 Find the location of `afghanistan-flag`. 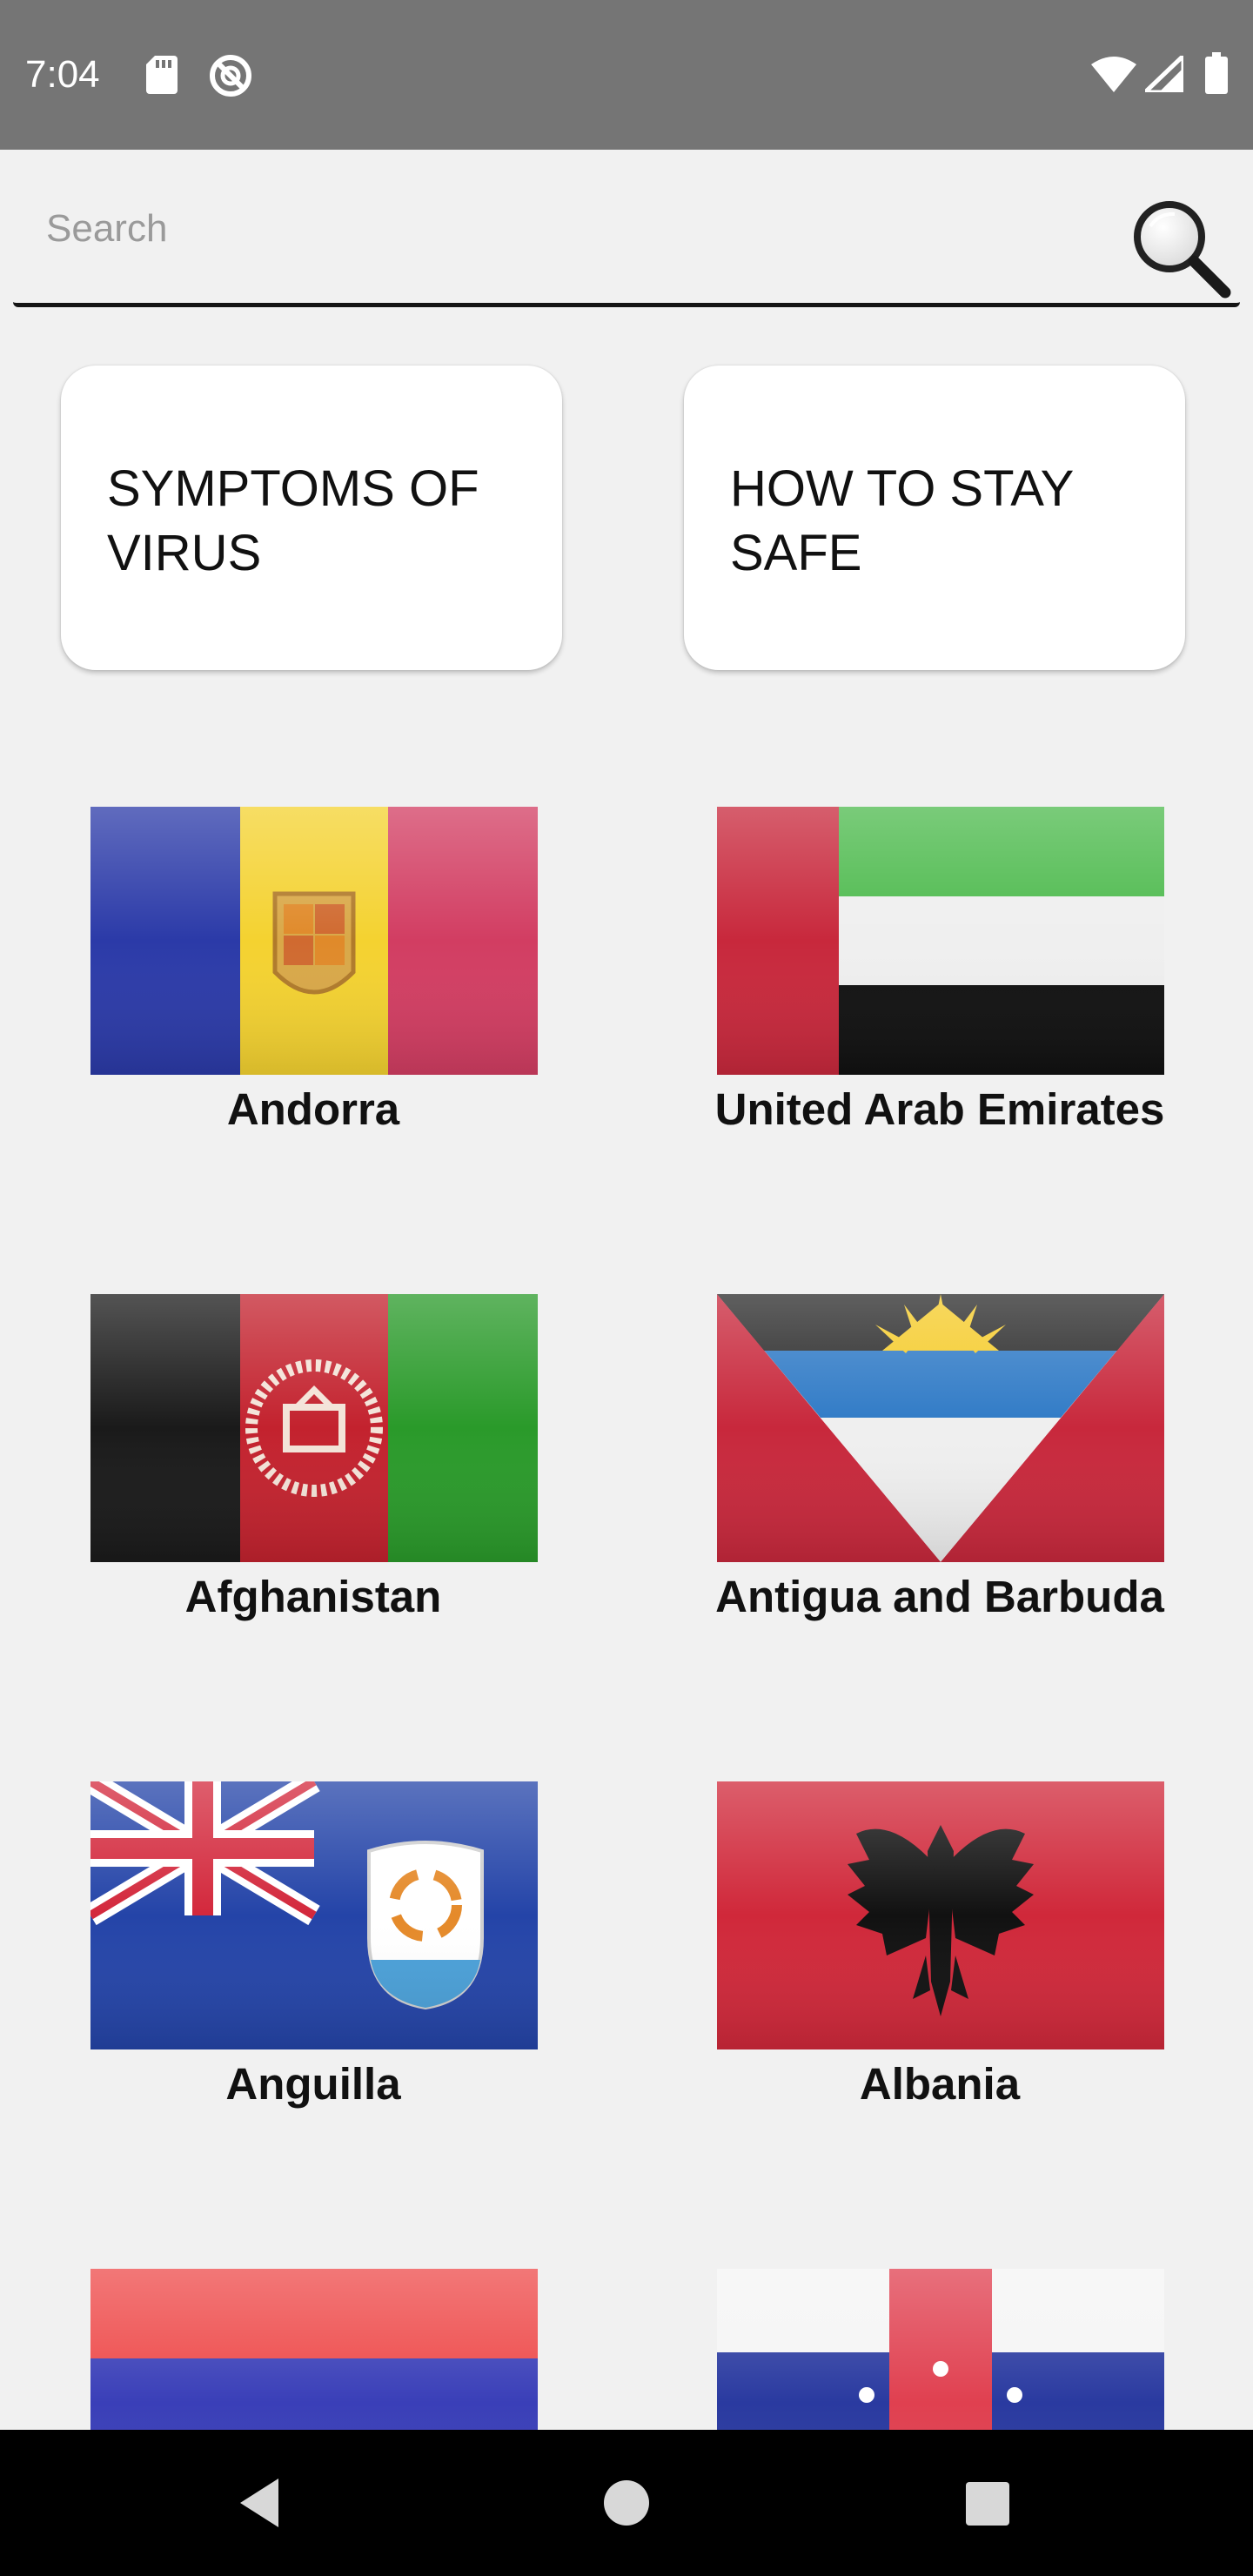

afghanistan-flag is located at coordinates (314, 1428).